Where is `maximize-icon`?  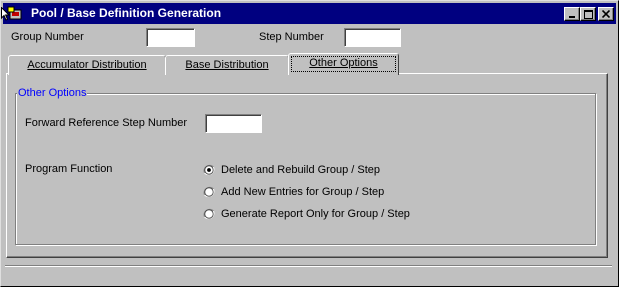 maximize-icon is located at coordinates (588, 14).